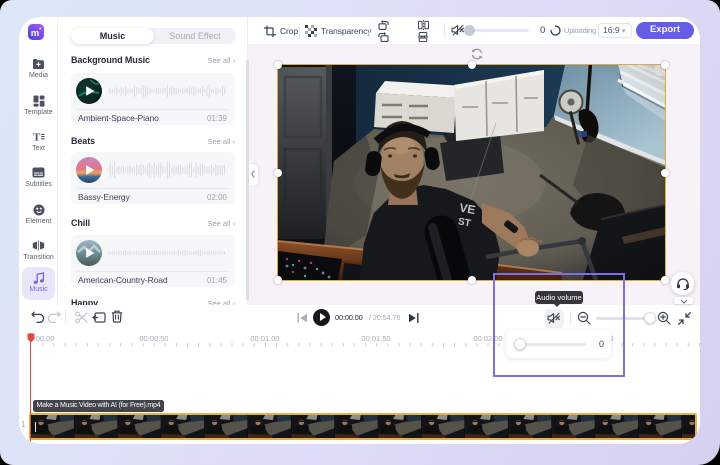 This screenshot has width=720, height=465. What do you see at coordinates (37, 137) in the screenshot?
I see `svg-text: T` at bounding box center [37, 137].